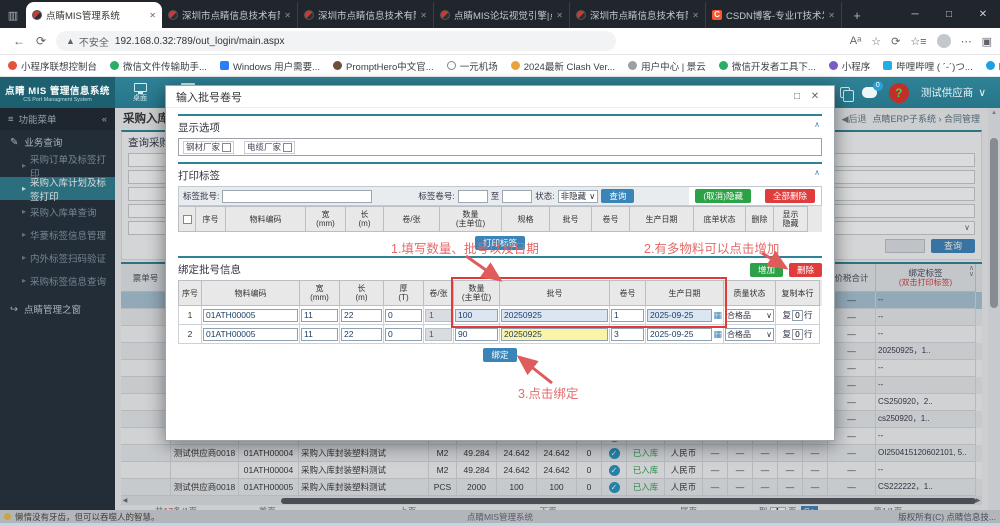 The height and width of the screenshot is (526, 1000). I want to click on dialog-titlebar: 输入批号卷号 □ ✕, so click(500, 97).